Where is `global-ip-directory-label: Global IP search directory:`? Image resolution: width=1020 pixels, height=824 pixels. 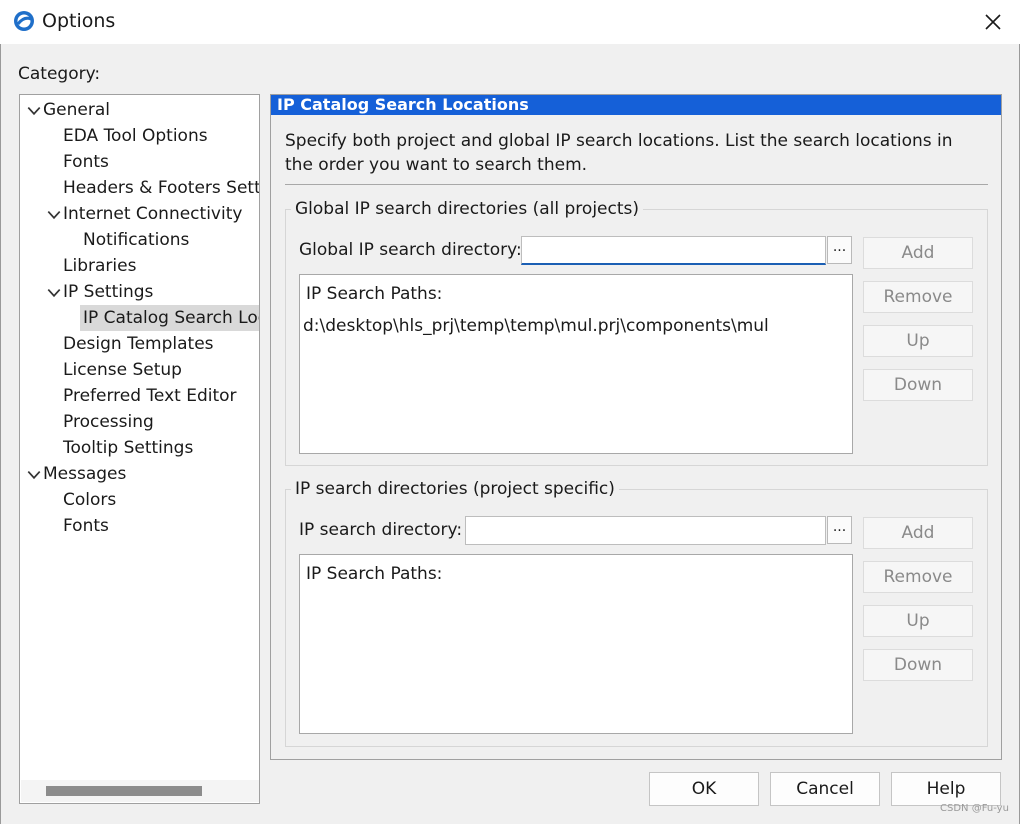 global-ip-directory-label: Global IP search directory: is located at coordinates (410, 250).